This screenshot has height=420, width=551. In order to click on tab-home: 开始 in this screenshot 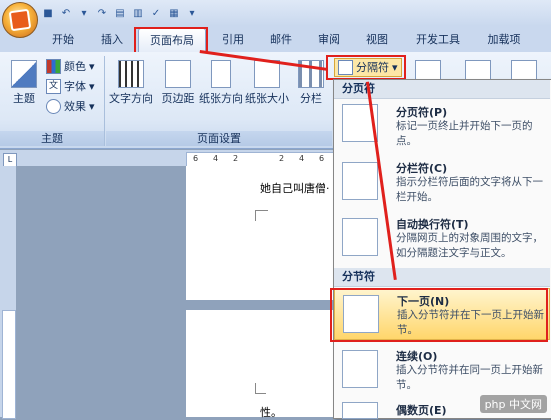, I will do `click(63, 40)`.